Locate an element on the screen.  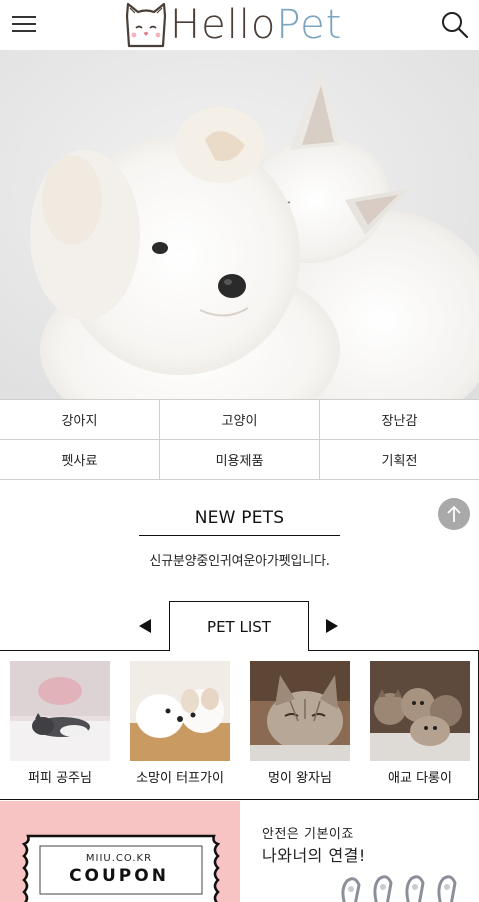
pet-card: 애교 다롱이 is located at coordinates (420, 723).